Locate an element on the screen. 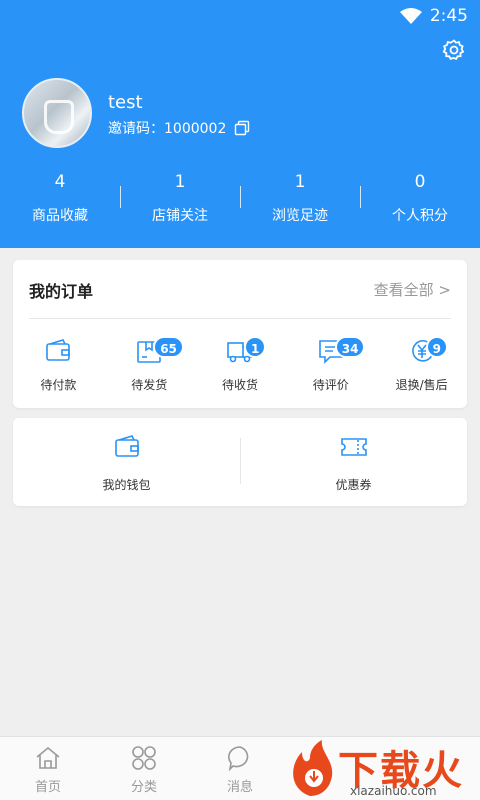  stat-value: 4 is located at coordinates (60, 182).